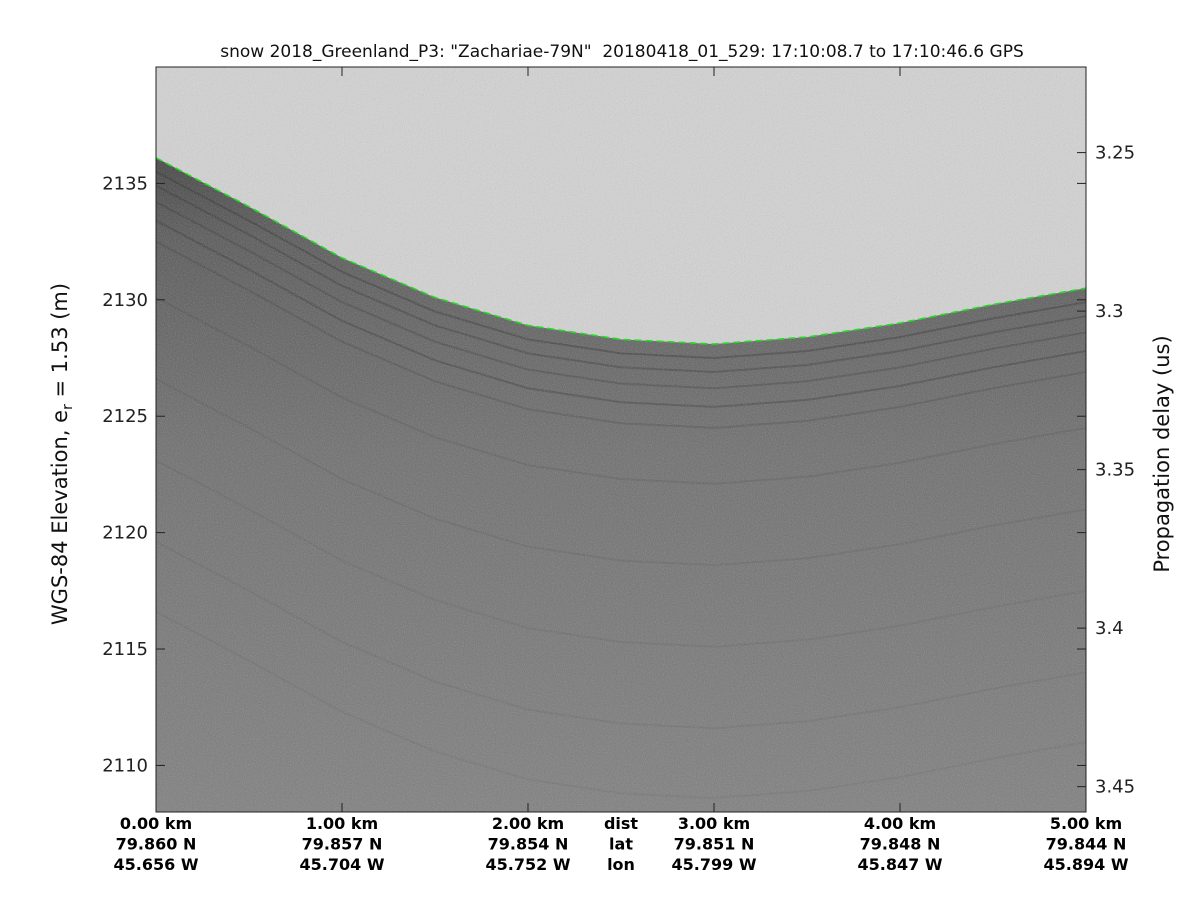 The width and height of the screenshot is (1200, 900). Describe the element at coordinates (900, 844) in the screenshot. I see `x-tick-label-lat: 79.848 N` at that location.